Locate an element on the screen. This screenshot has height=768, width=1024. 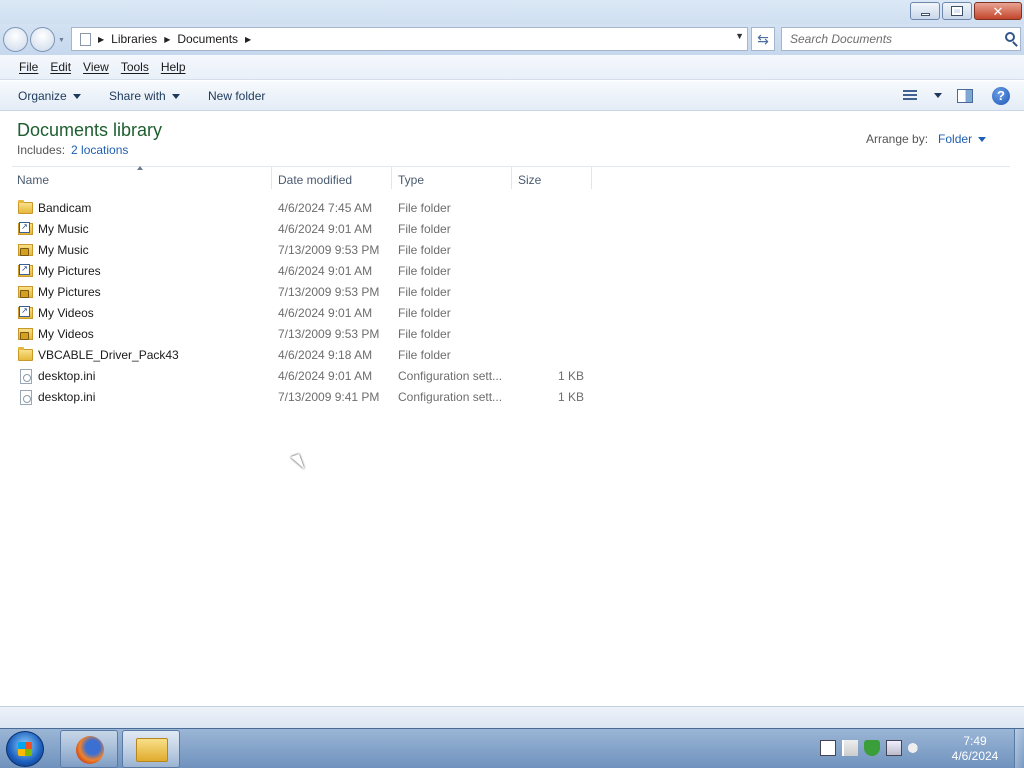
back-button is located at coordinates (15, 39).